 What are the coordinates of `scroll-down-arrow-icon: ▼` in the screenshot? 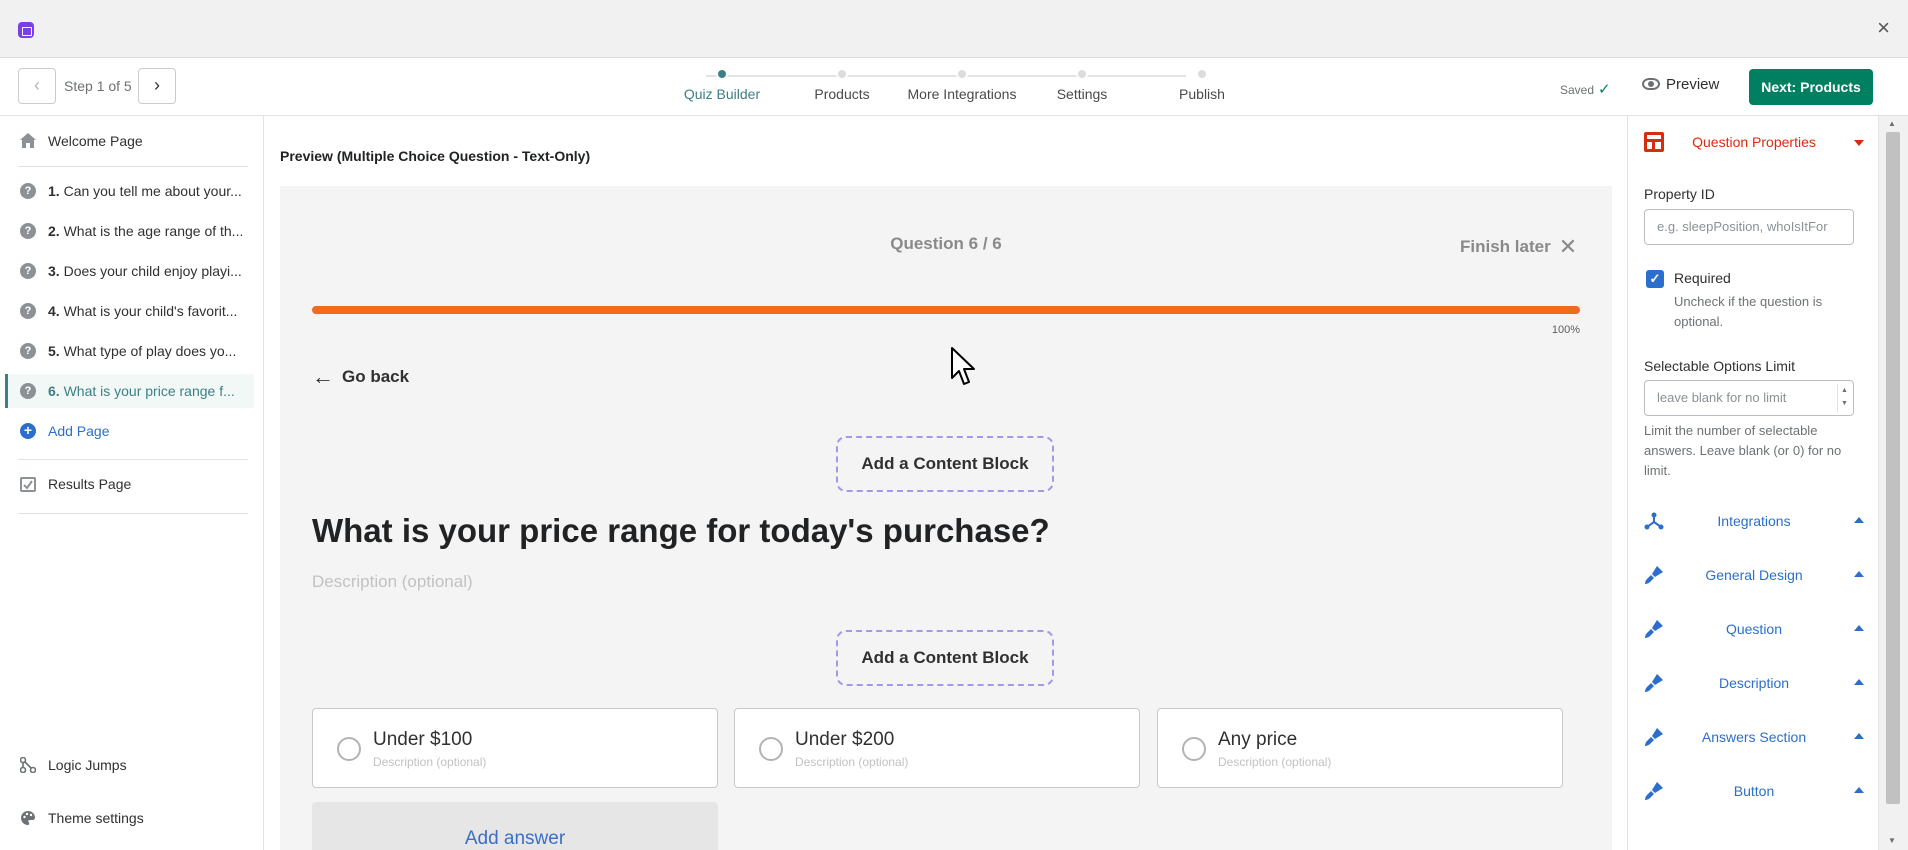 It's located at (1892, 840).